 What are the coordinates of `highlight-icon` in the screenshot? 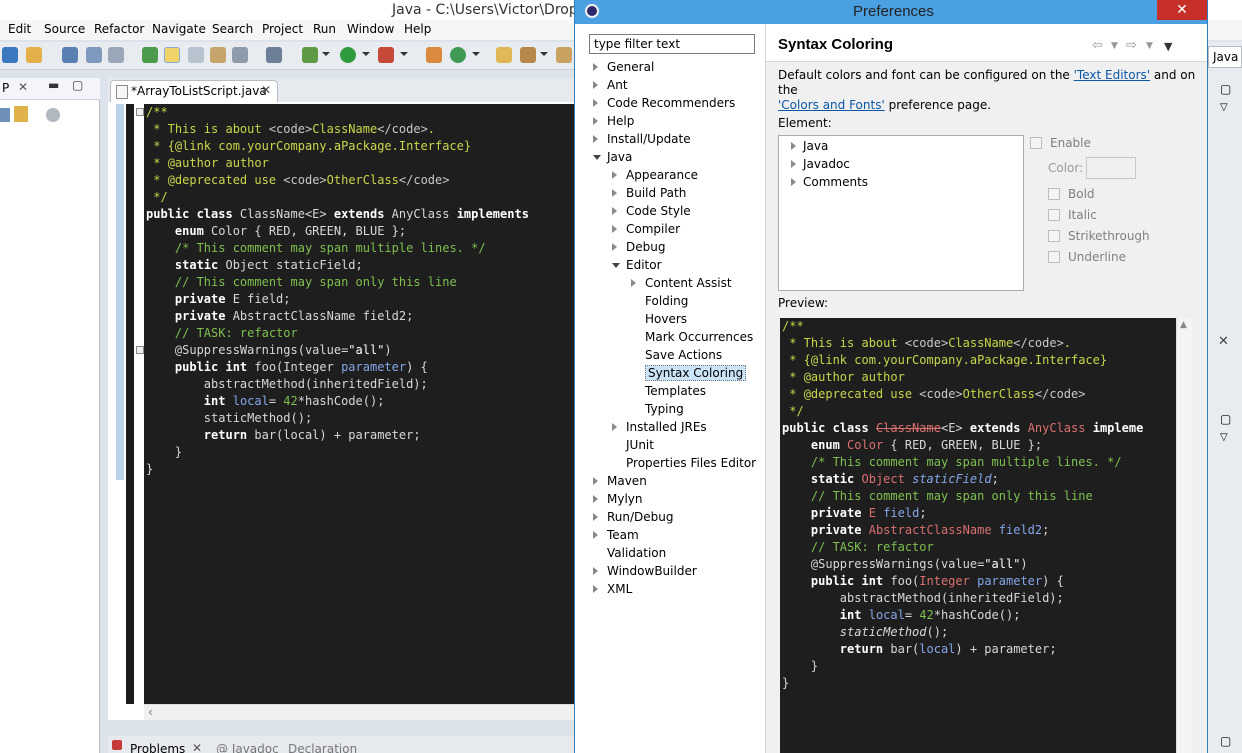 It's located at (172, 55).